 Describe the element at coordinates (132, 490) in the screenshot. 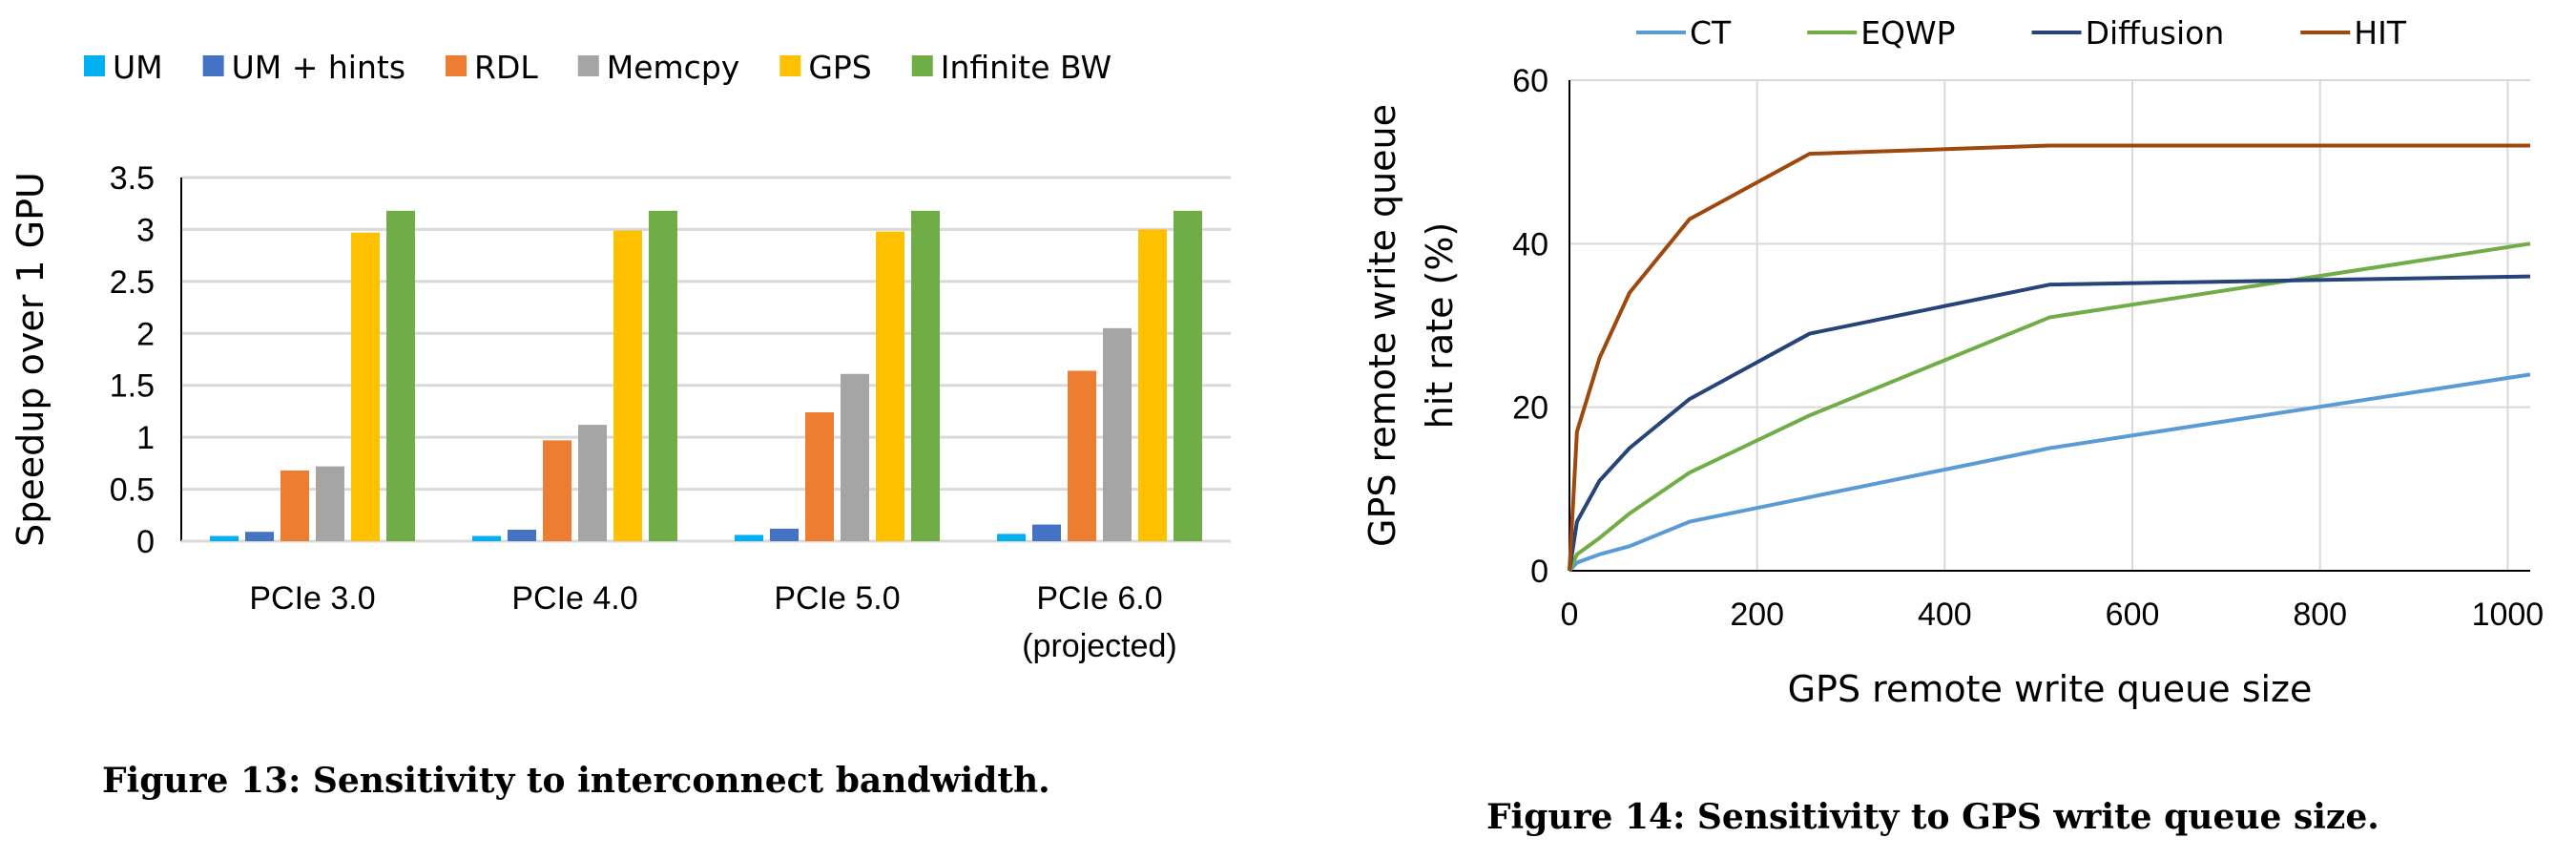

I see `y-tick-label: 0.5` at that location.